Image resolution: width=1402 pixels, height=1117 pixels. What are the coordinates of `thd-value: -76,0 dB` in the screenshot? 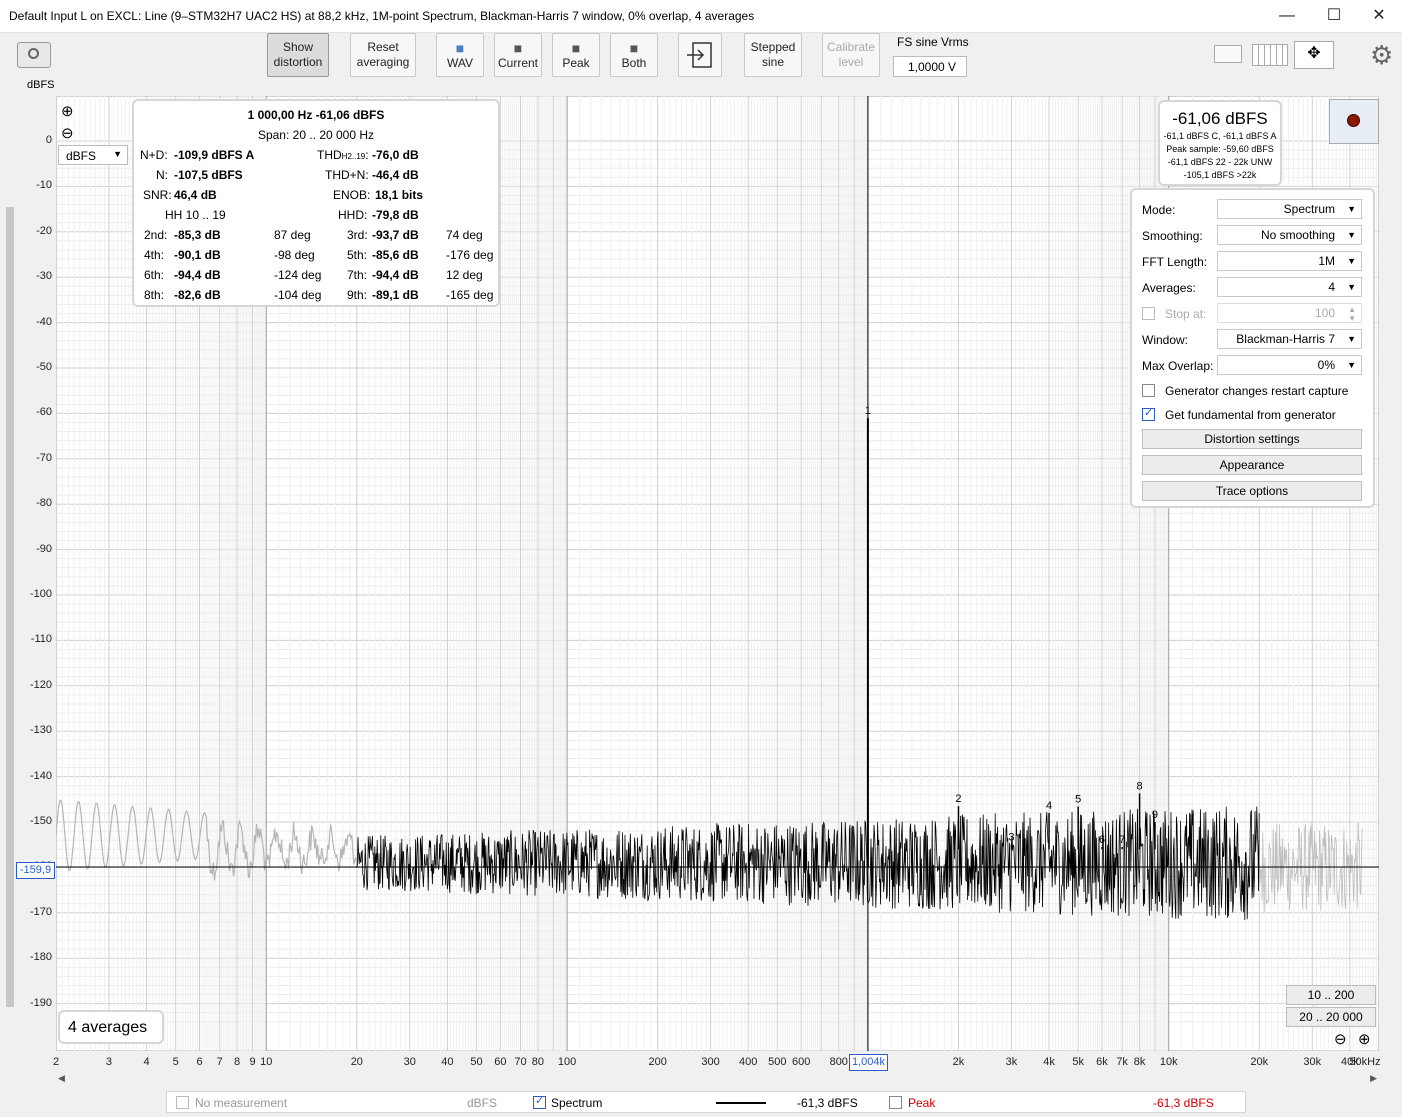 It's located at (395, 155).